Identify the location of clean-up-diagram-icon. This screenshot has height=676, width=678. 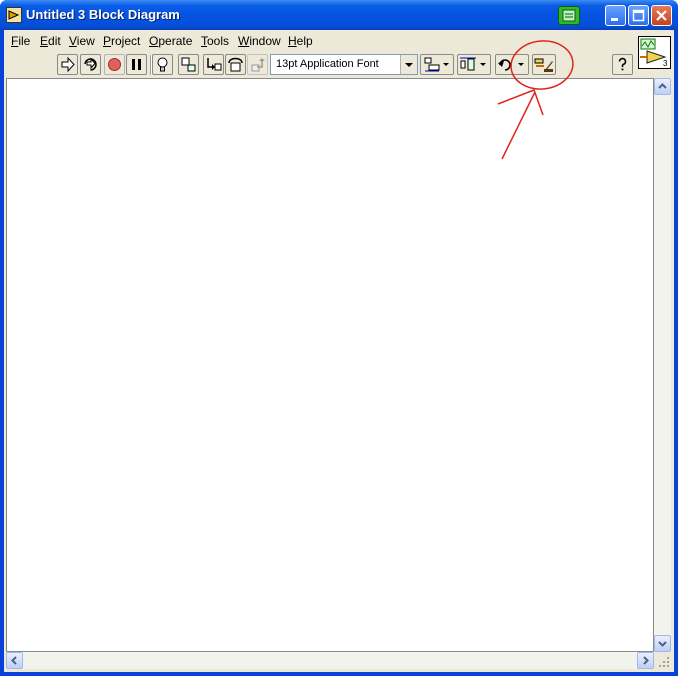
(543, 65).